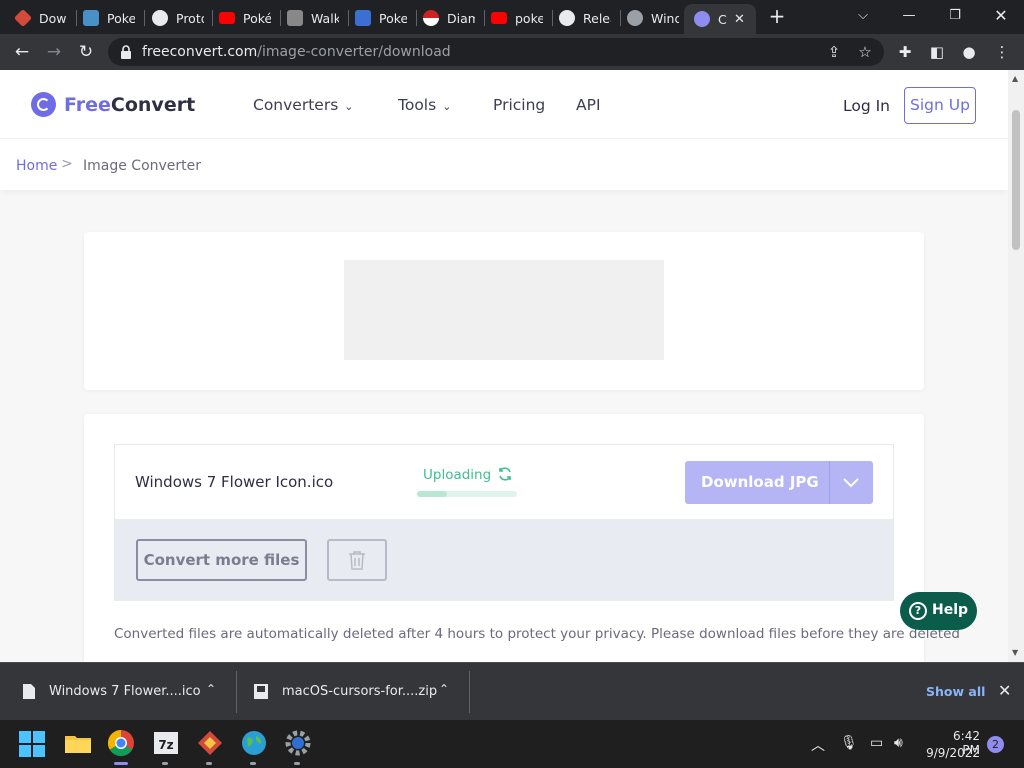  I want to click on chrome-icon, so click(121, 743).